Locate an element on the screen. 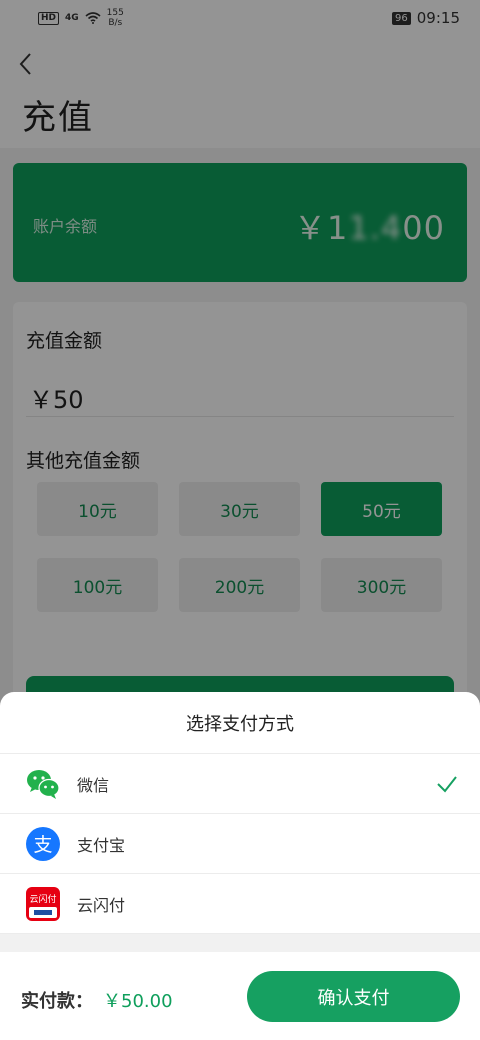 This screenshot has width=480, height=1040. check-icon is located at coordinates (447, 784).